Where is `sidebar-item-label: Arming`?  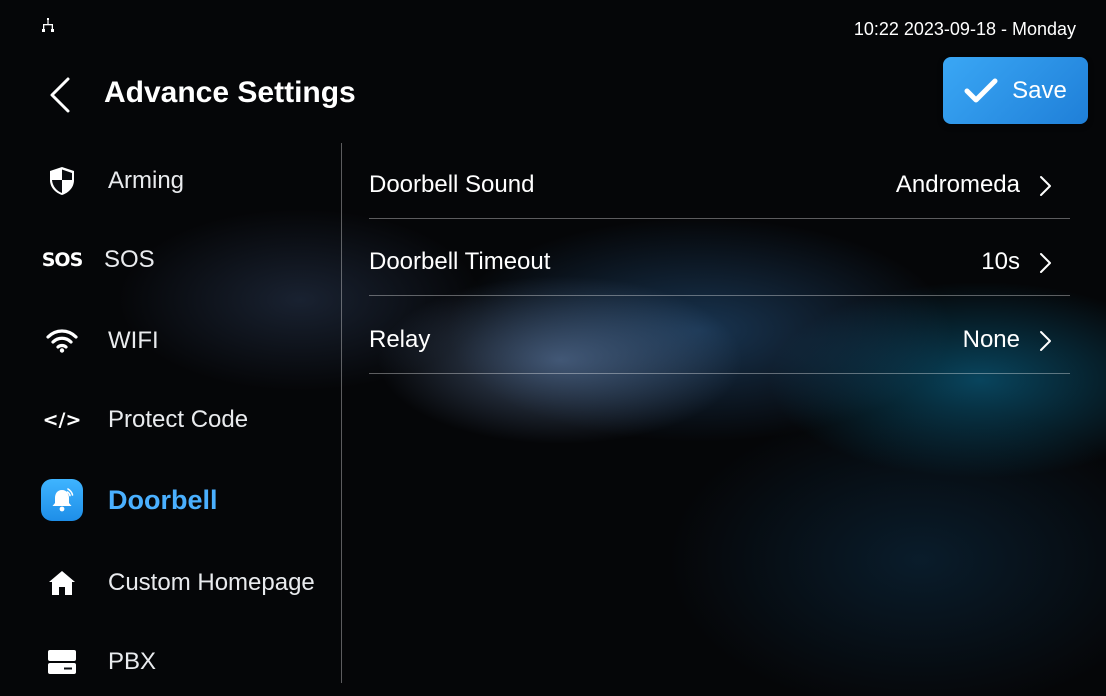 sidebar-item-label: Arming is located at coordinates (146, 180).